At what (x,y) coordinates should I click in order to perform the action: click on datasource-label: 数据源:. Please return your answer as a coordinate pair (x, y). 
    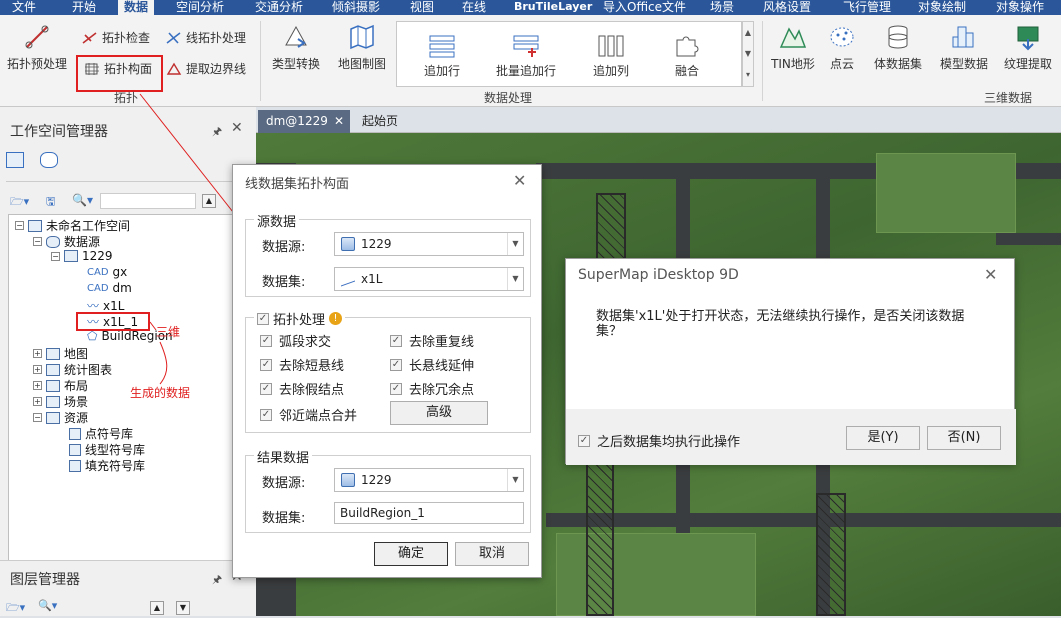
    Looking at the image, I should click on (284, 247).